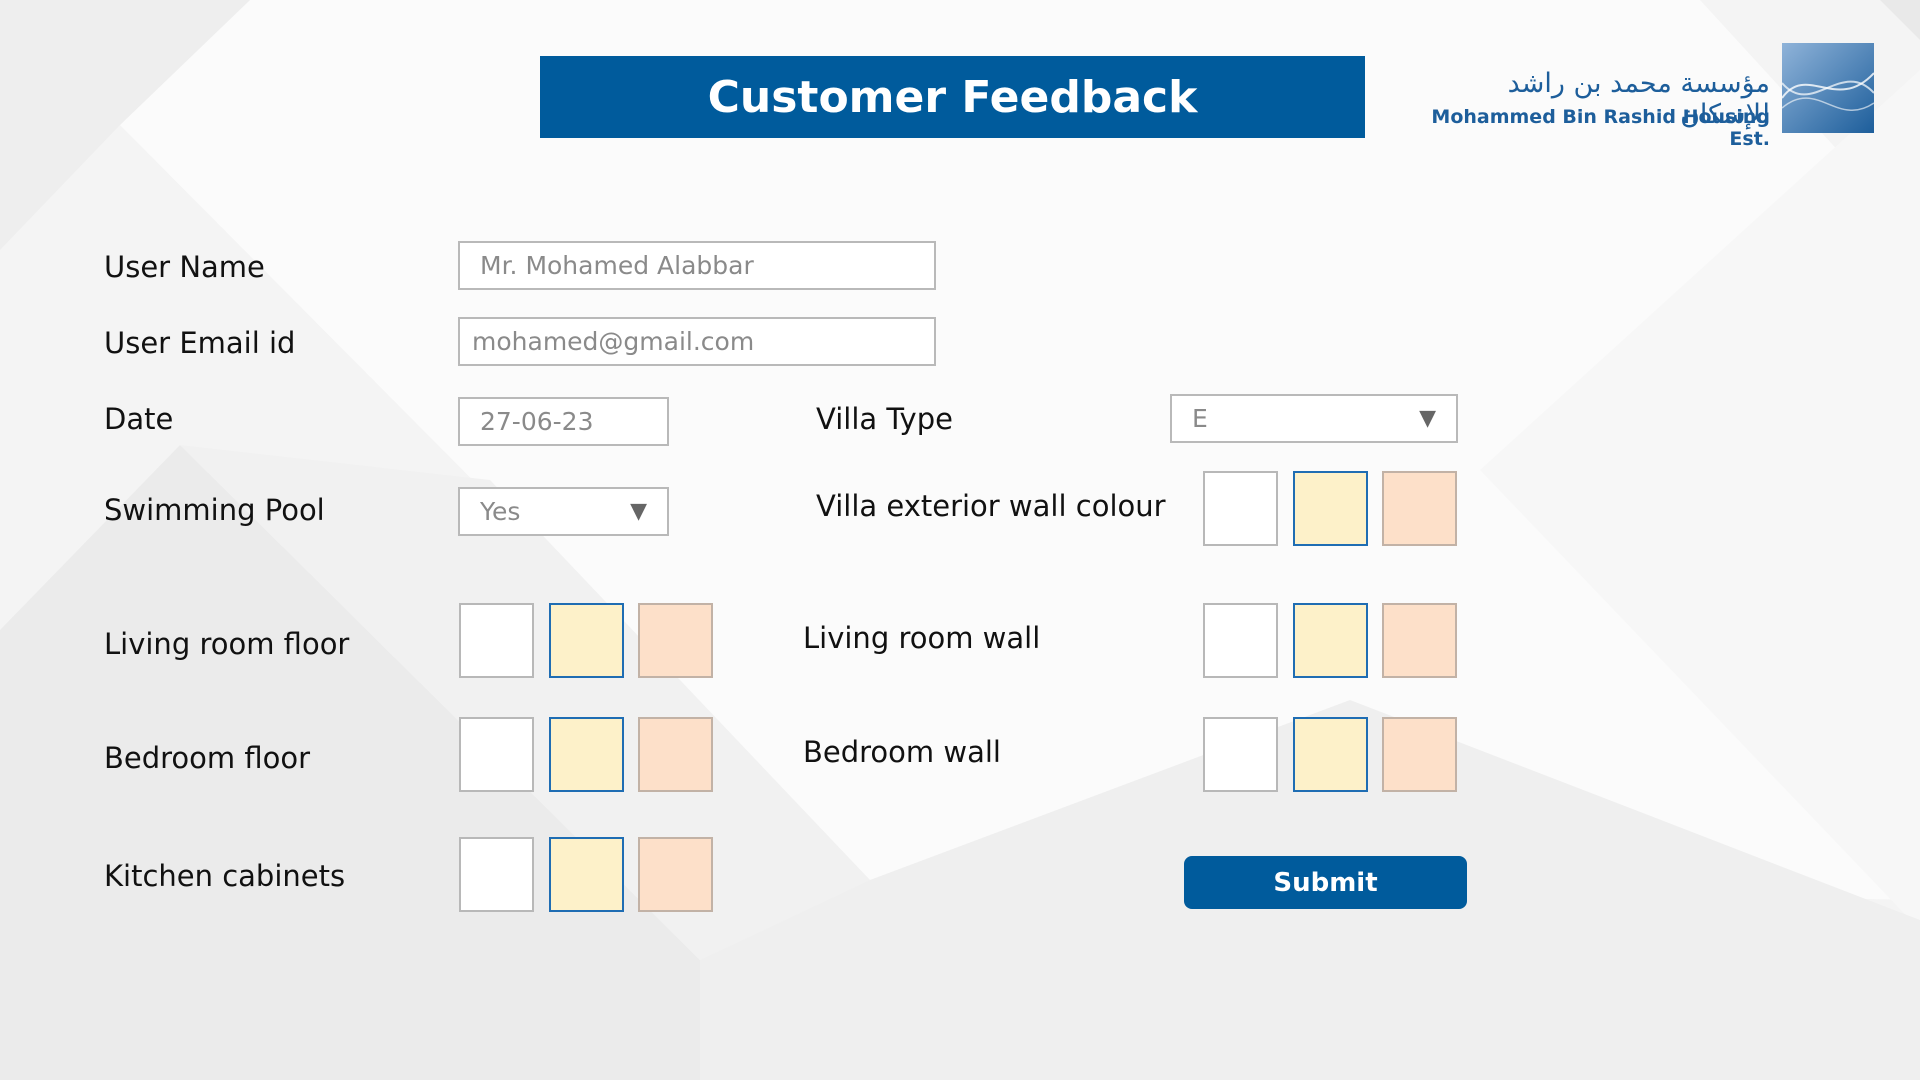 This screenshot has height=1080, width=1920. Describe the element at coordinates (1240, 508) in the screenshot. I see `villa-exterior-swatch-white` at that location.